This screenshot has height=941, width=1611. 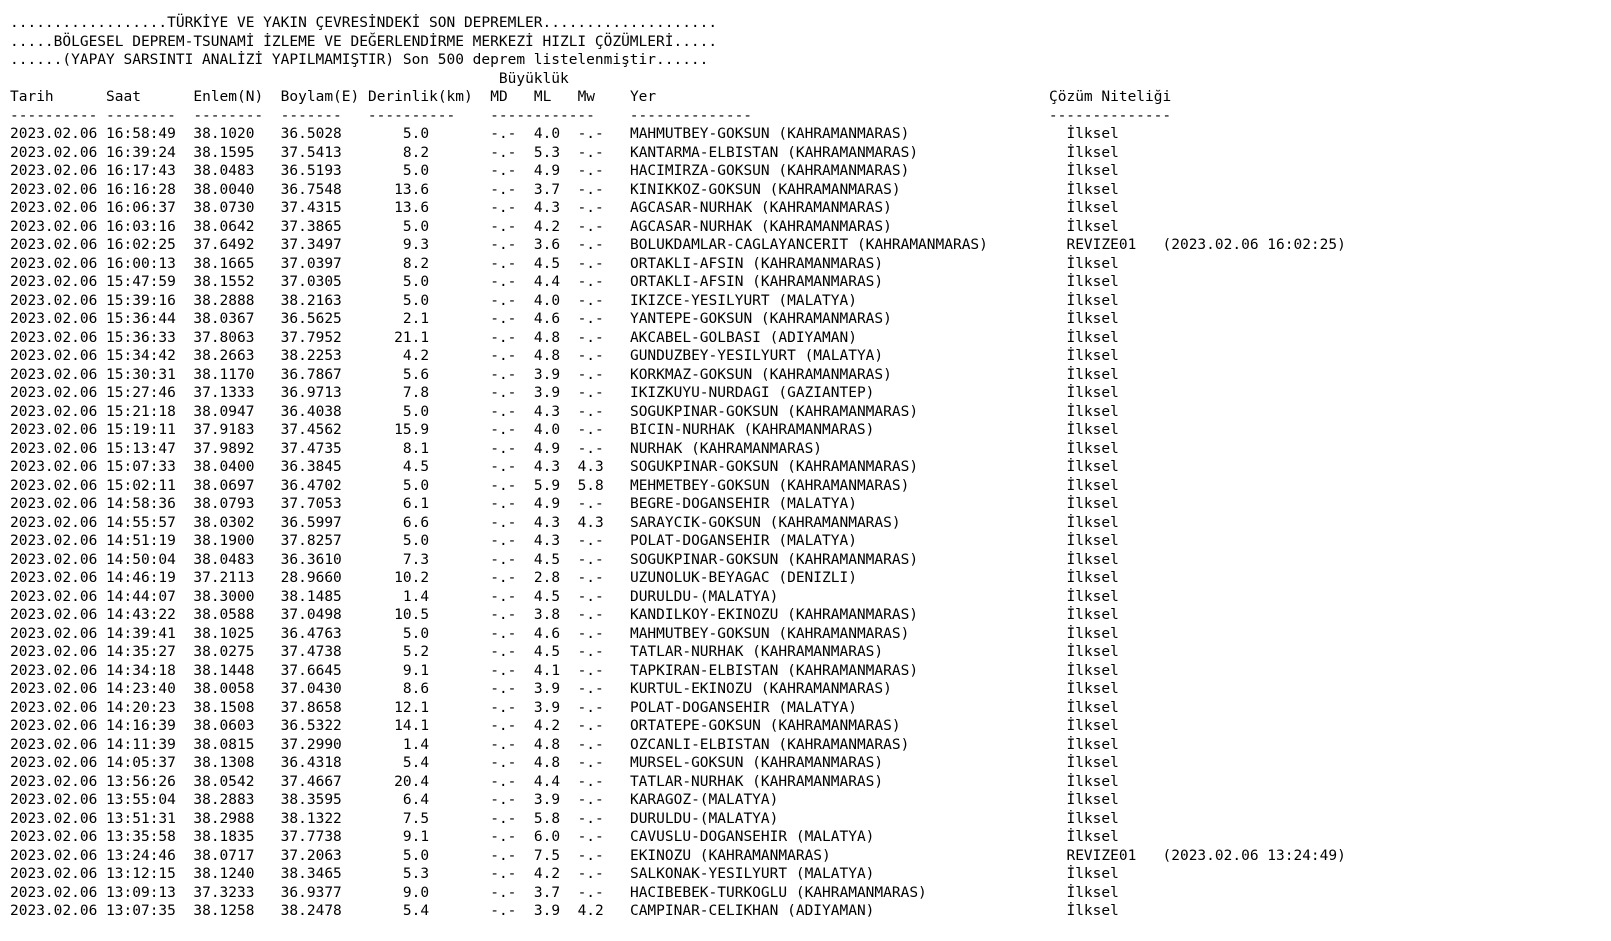 What do you see at coordinates (756, 652) in the screenshot?
I see `cell-place: TATLAR-NURHAK (KAHRAMANMARAS)` at bounding box center [756, 652].